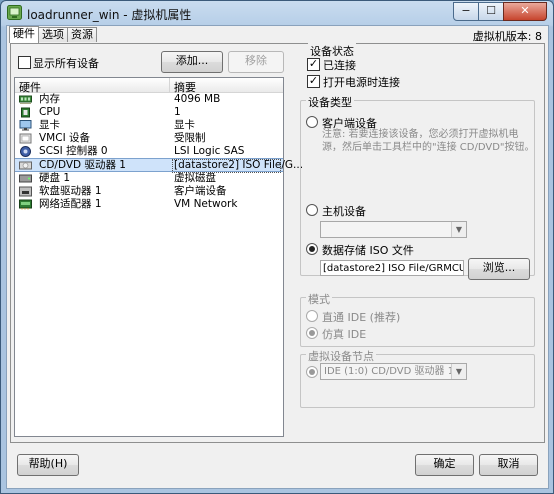 This screenshot has height=494, width=554. I want to click on device-type-title: 设备类型, so click(330, 102).